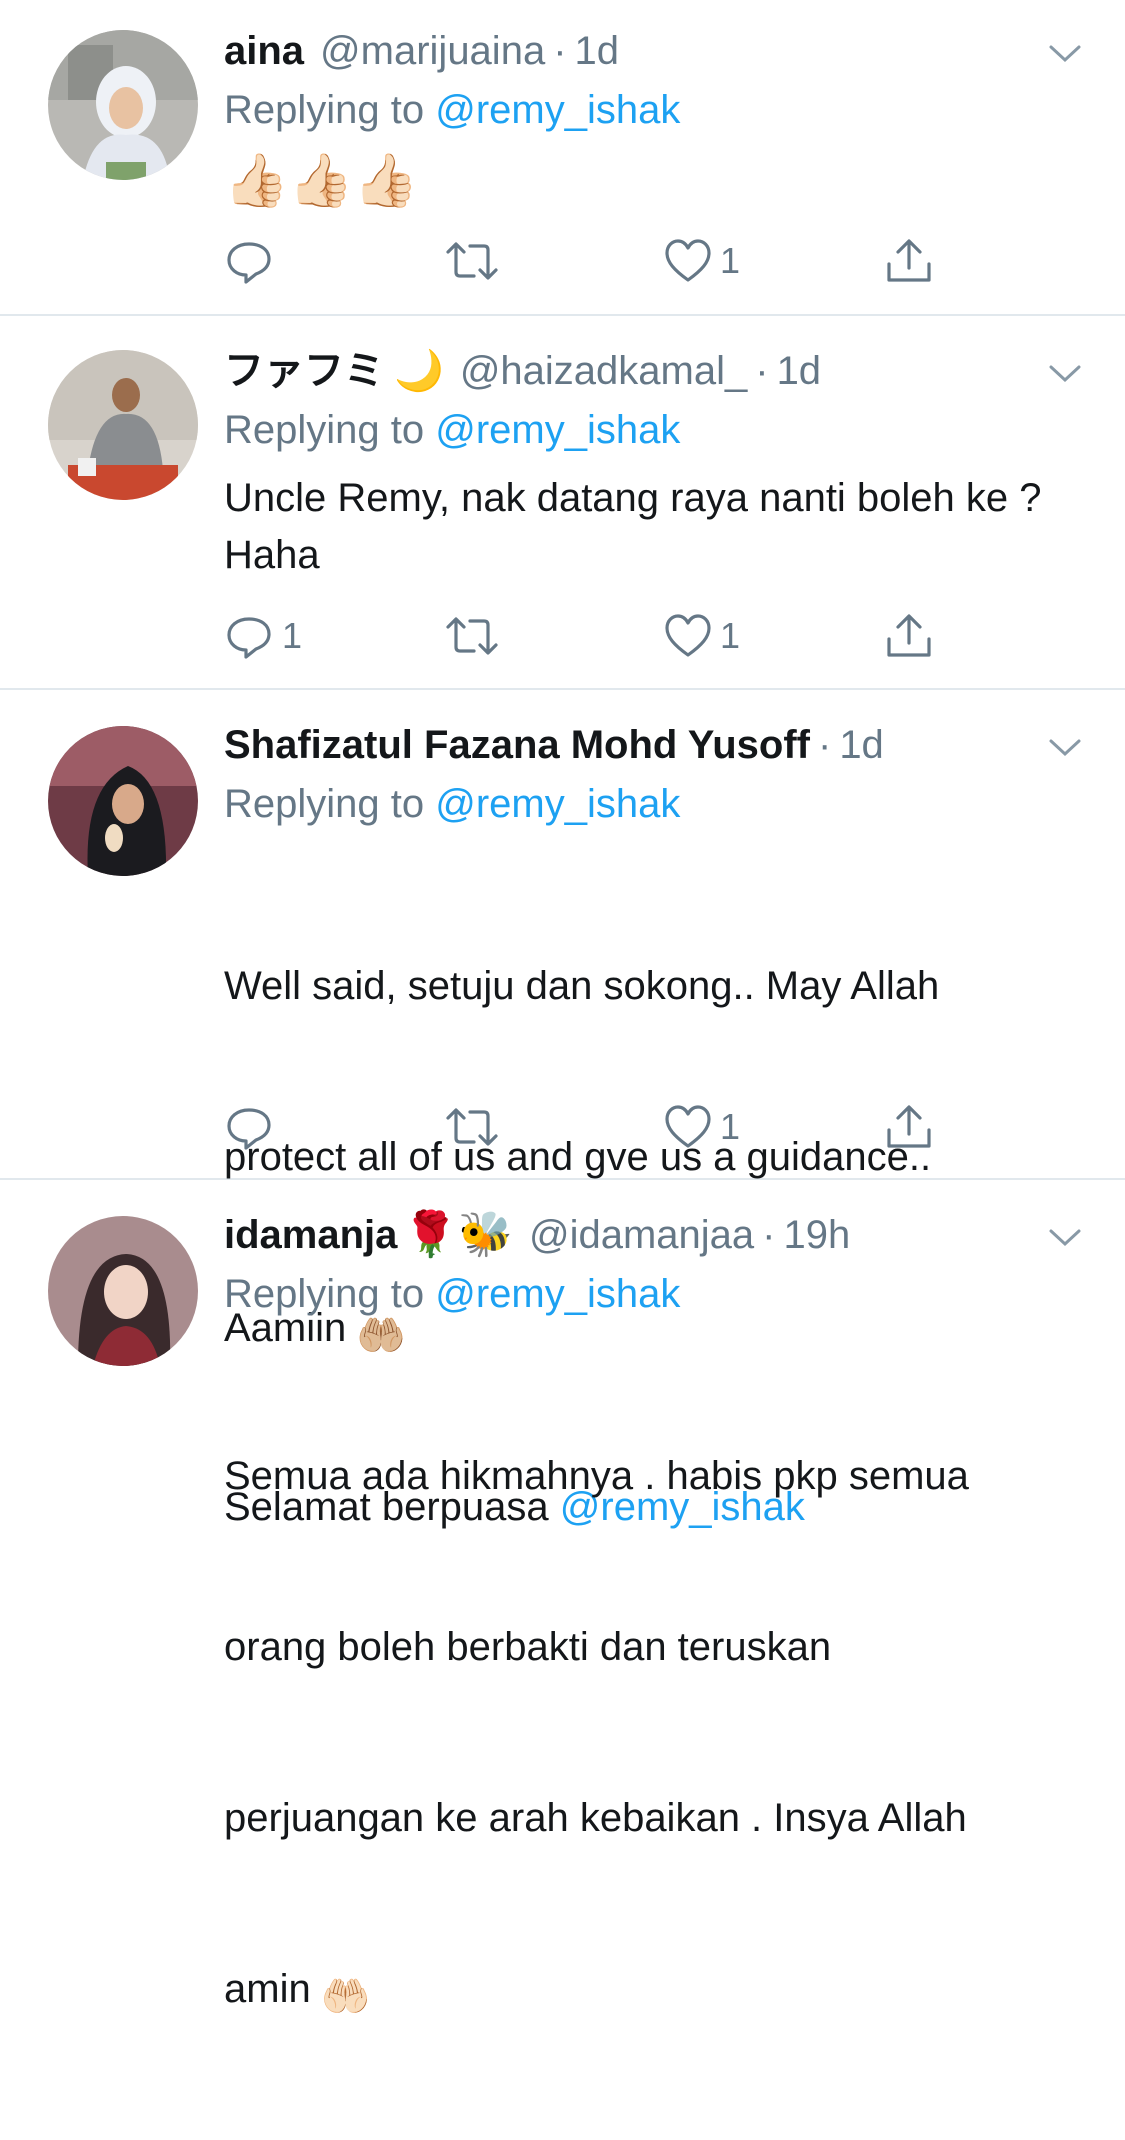 The image size is (1125, 2140). I want to click on user-handle: @marijuaina, so click(432, 51).